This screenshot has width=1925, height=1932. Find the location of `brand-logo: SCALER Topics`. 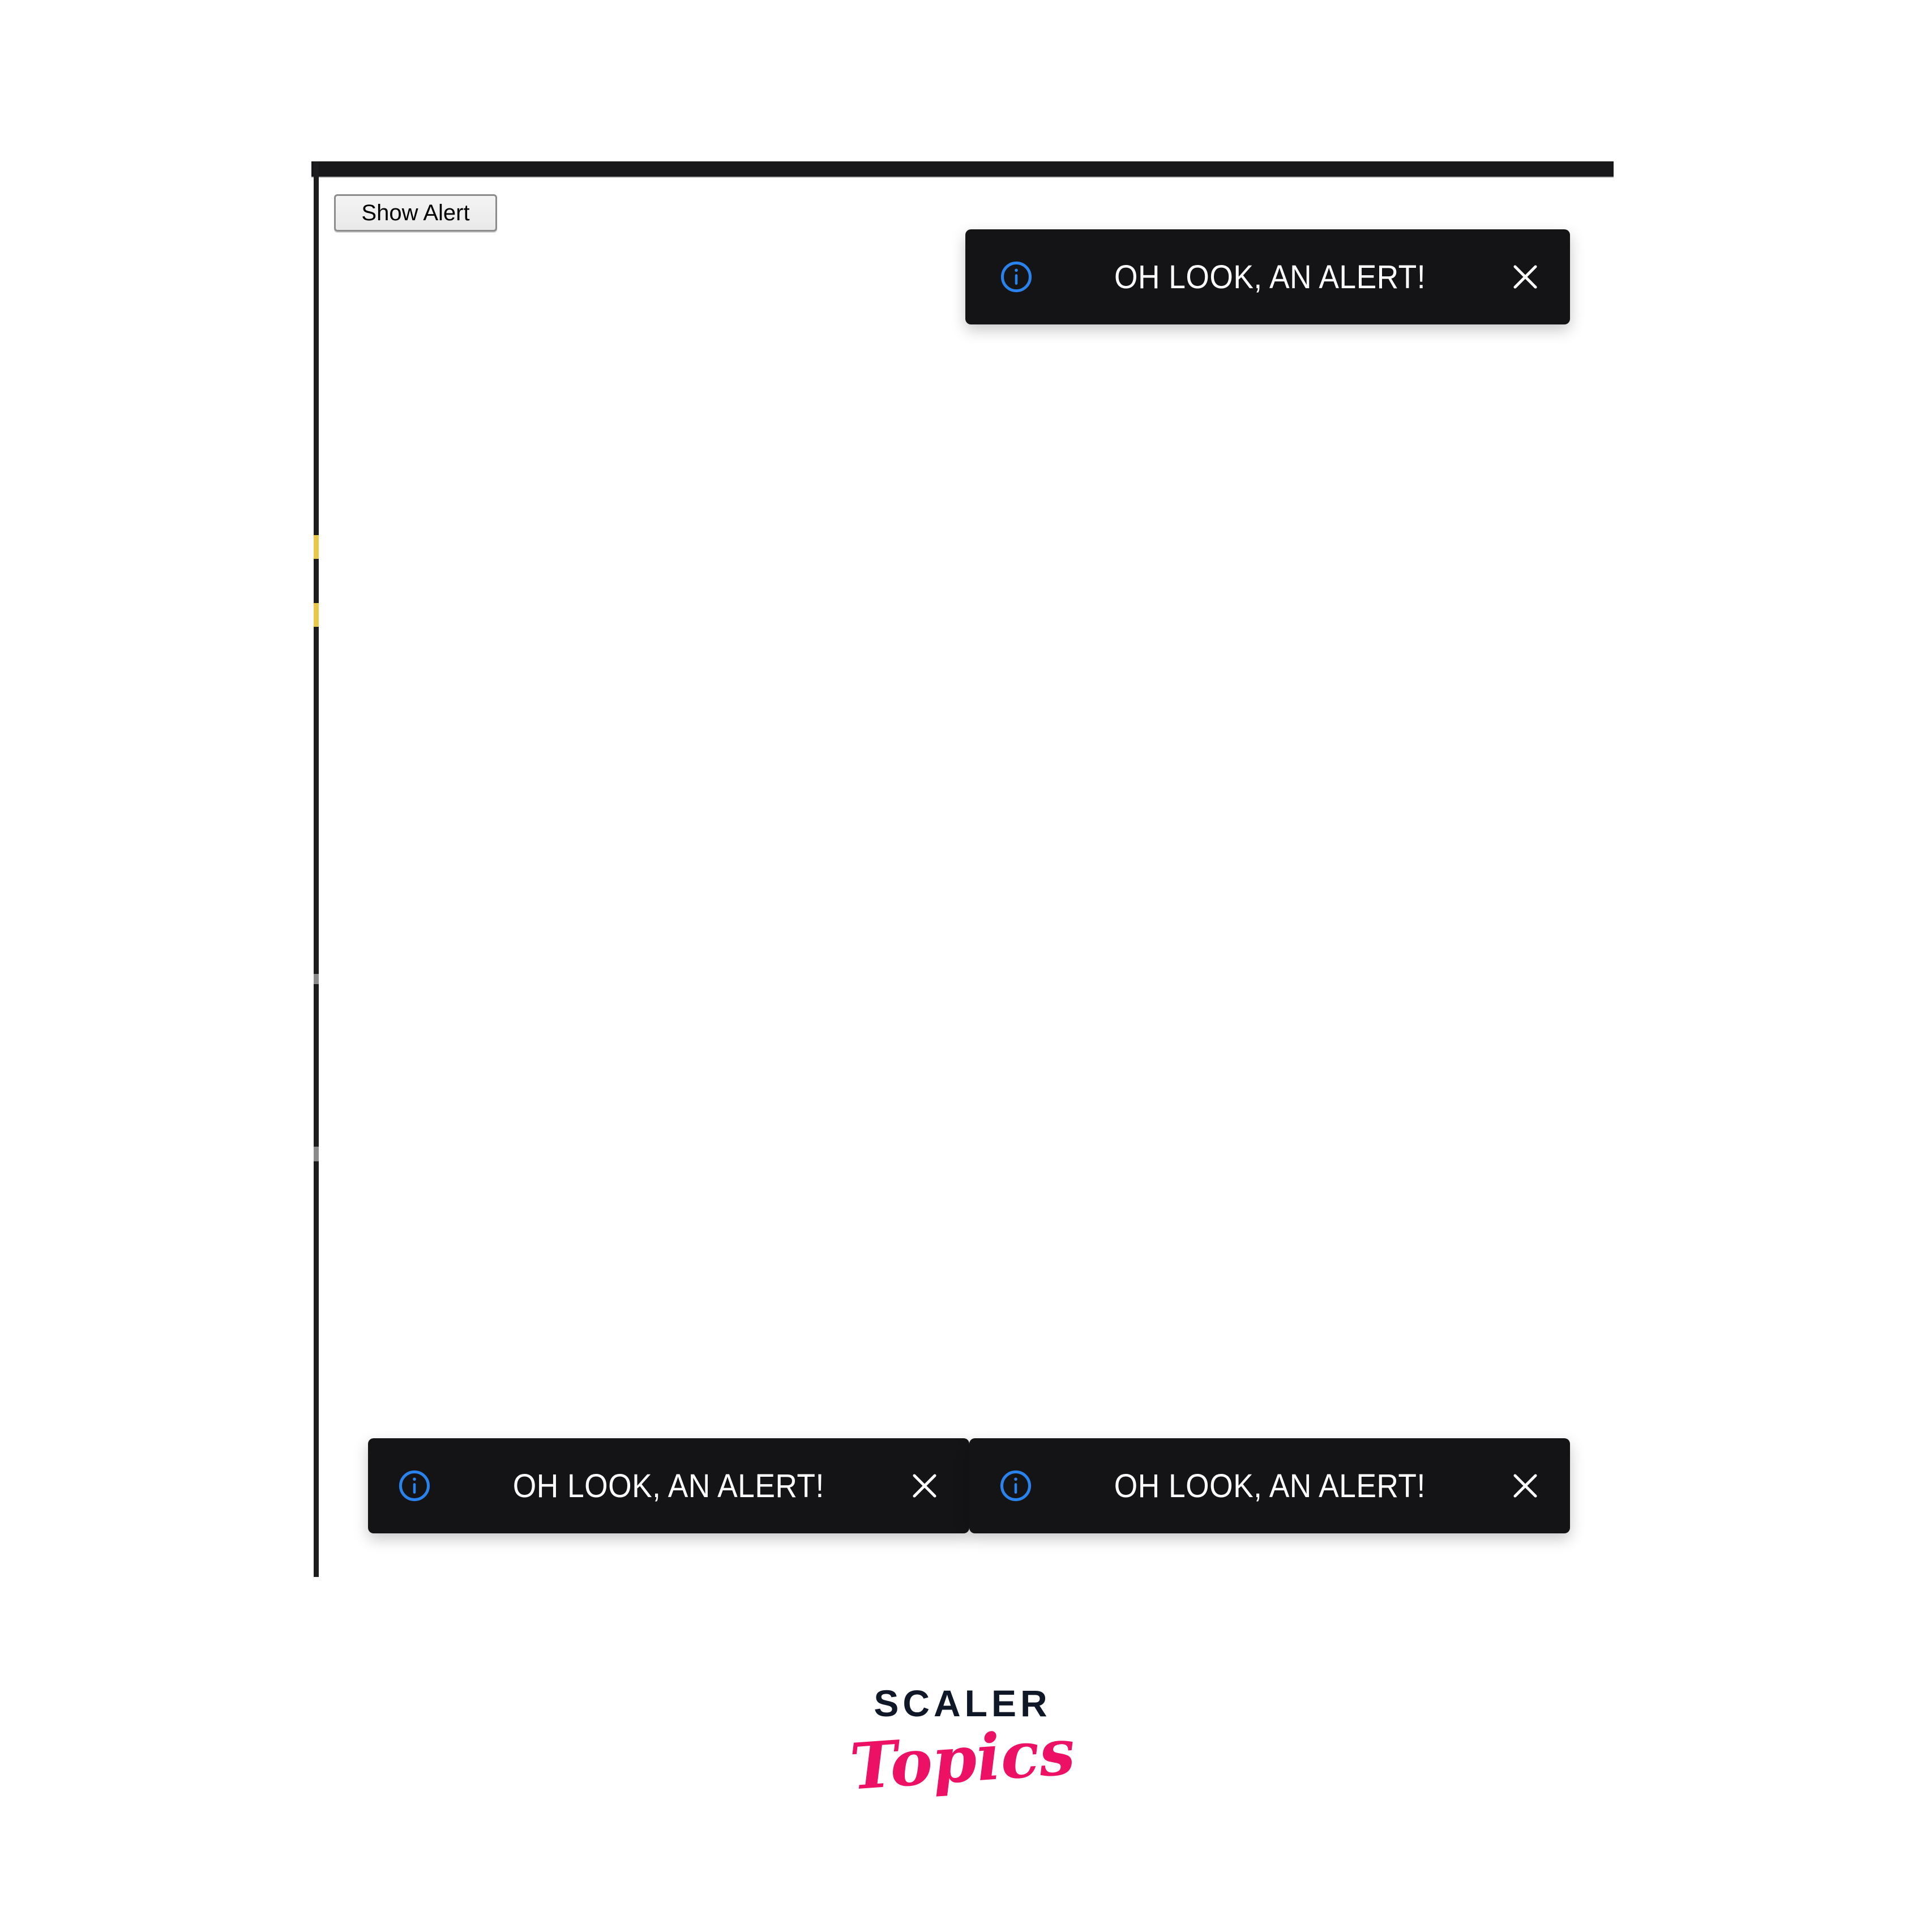

brand-logo: SCALER Topics is located at coordinates (962, 1745).